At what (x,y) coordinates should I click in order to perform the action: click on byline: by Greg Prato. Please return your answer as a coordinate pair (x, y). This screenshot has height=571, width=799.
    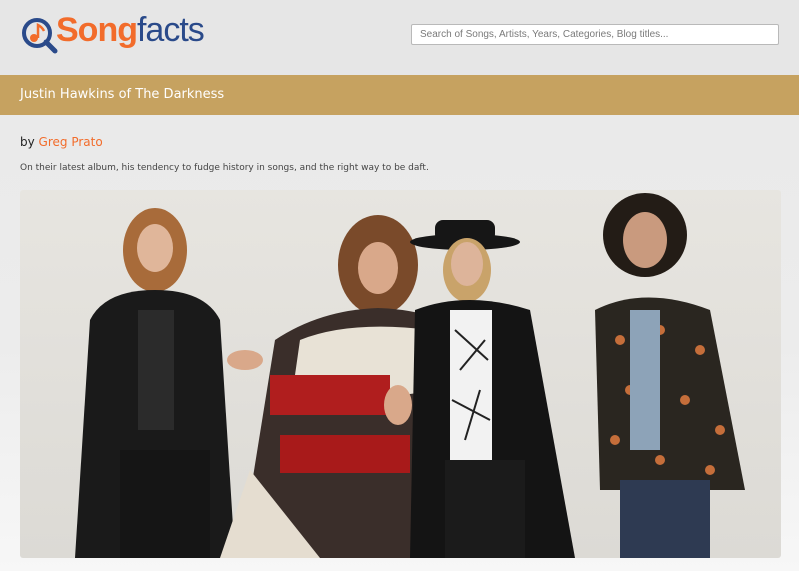
    Looking at the image, I should click on (61, 142).